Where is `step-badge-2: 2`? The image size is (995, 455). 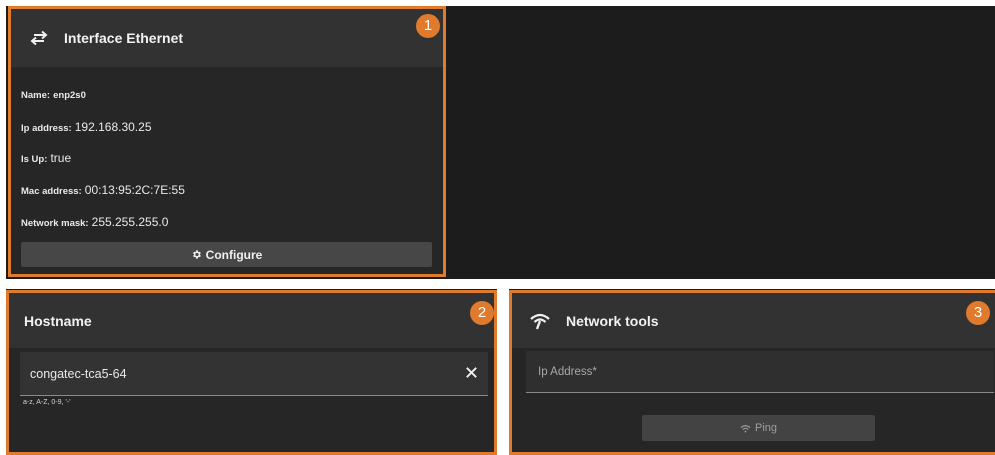
step-badge-2: 2 is located at coordinates (482, 313).